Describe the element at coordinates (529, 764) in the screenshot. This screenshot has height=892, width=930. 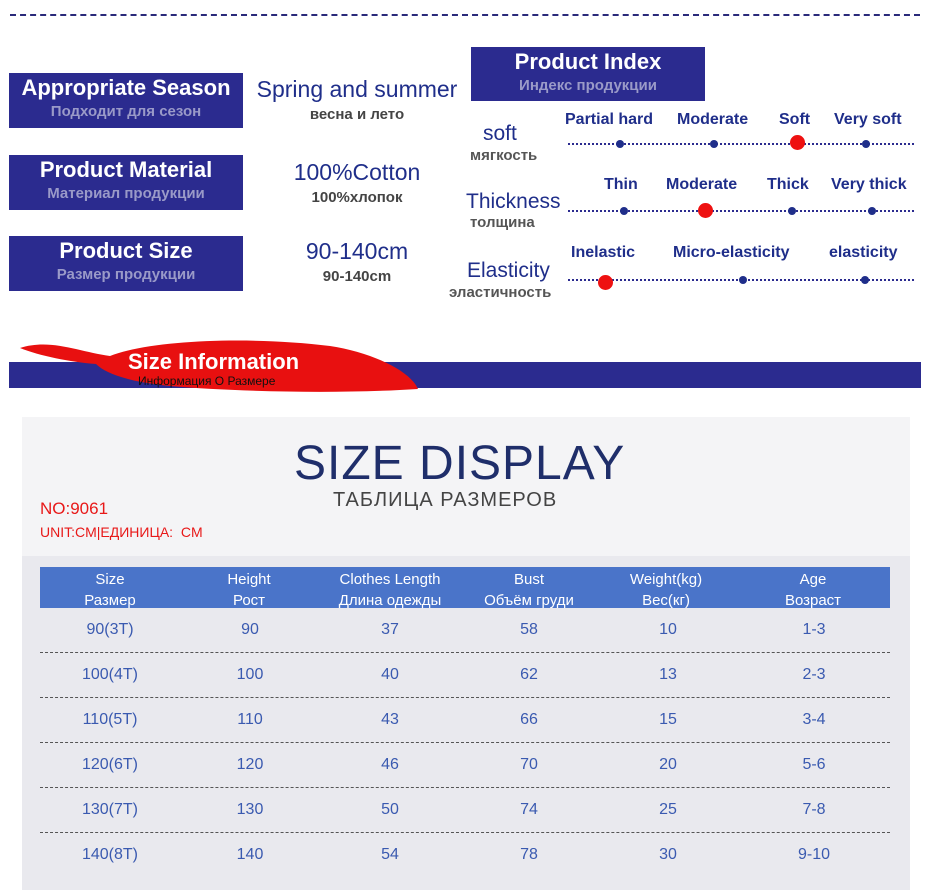
I see `table-cell-bust: 70` at that location.